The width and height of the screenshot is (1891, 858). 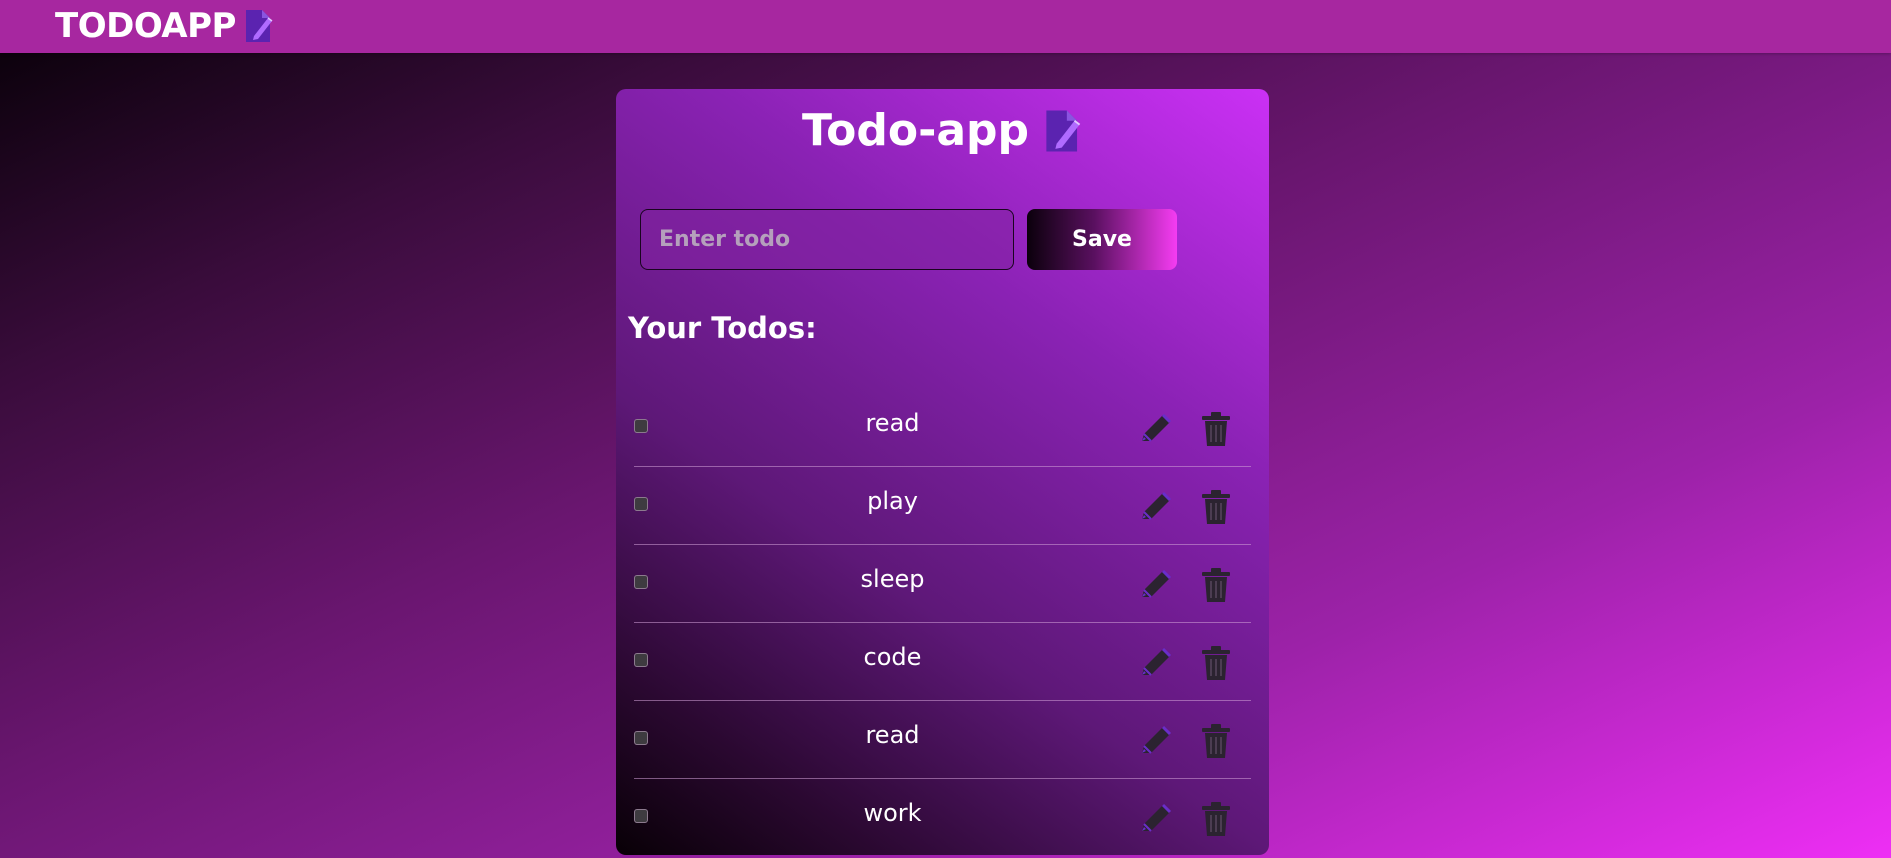 What do you see at coordinates (892, 501) in the screenshot?
I see `todo-text: play` at bounding box center [892, 501].